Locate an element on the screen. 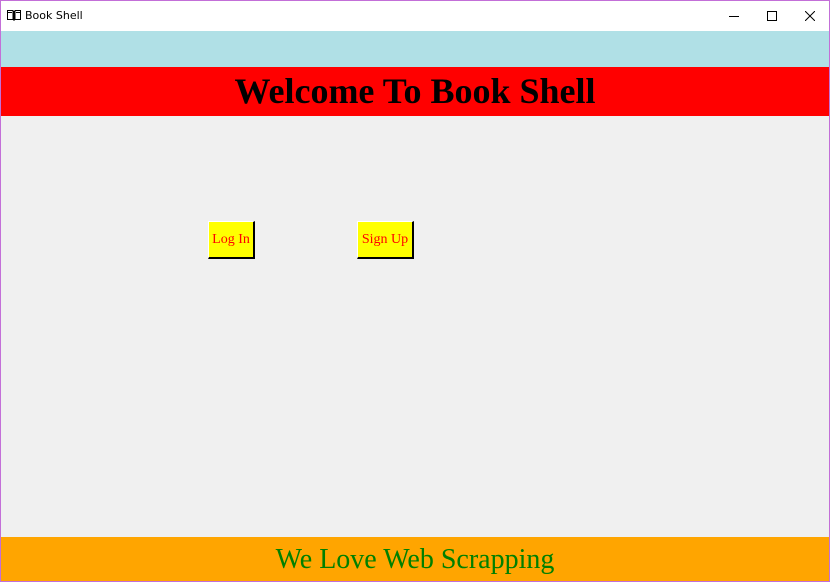 This screenshot has height=582, width=830. close-icon is located at coordinates (810, 16).